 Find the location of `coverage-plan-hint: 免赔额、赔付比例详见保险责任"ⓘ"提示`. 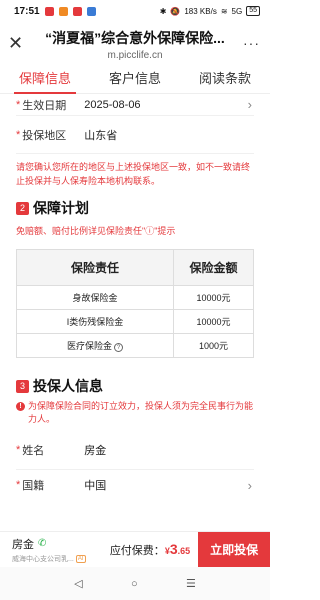

coverage-plan-hint: 免赔额、赔付比例详见保险责任"ⓘ"提示 is located at coordinates (96, 231).